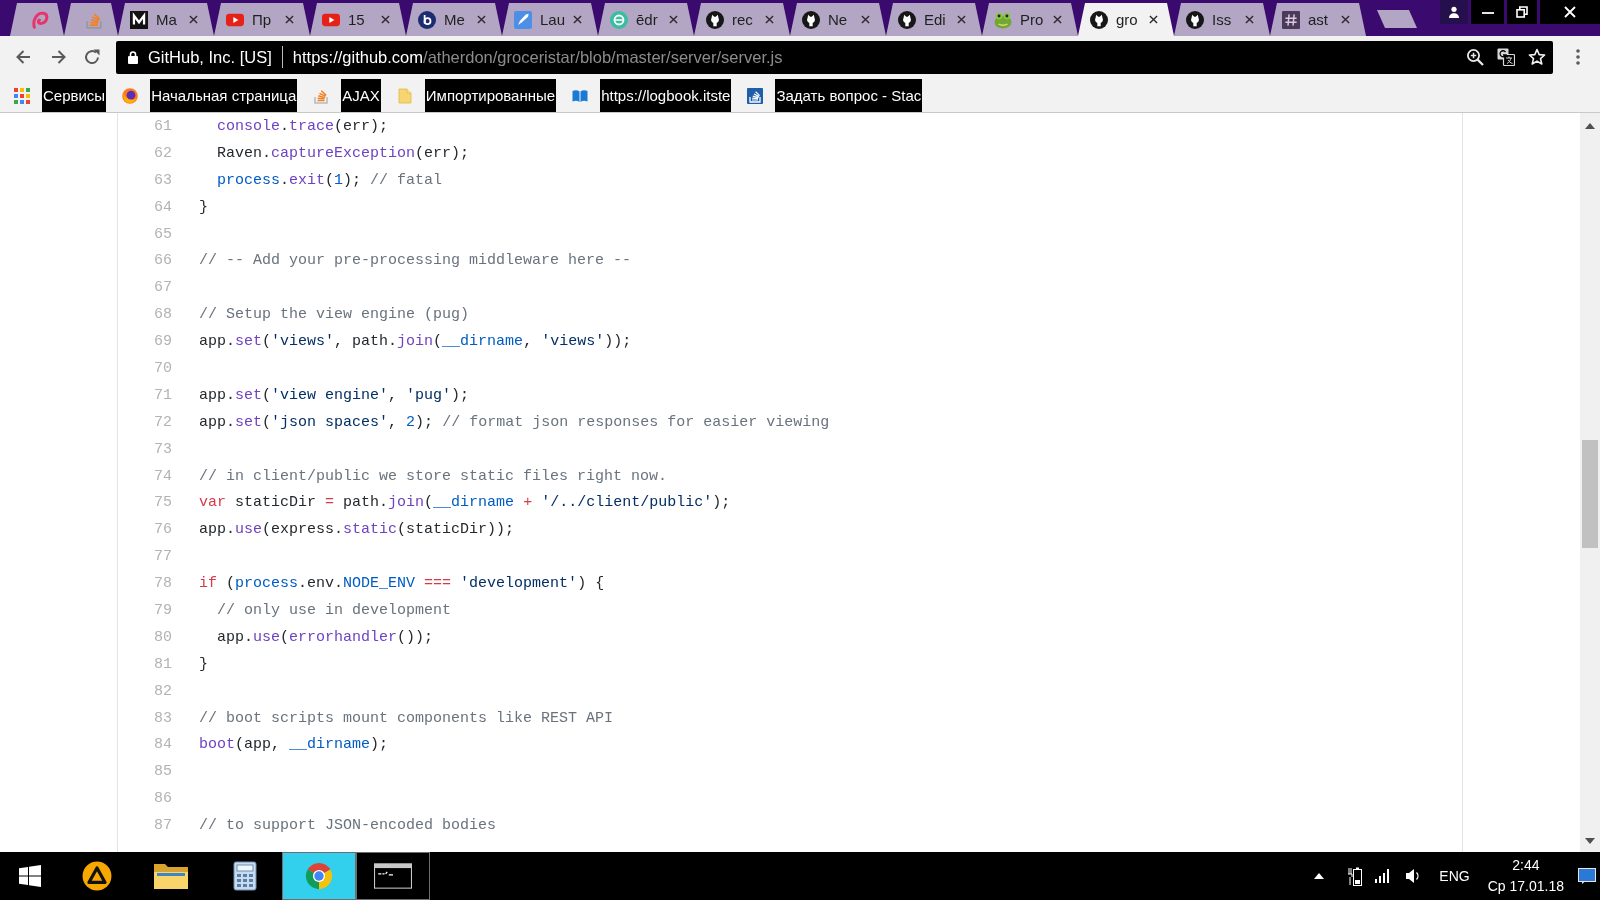 This screenshot has height=900, width=1600. Describe the element at coordinates (1222, 19) in the screenshot. I see `browser-tab: Iss` at that location.